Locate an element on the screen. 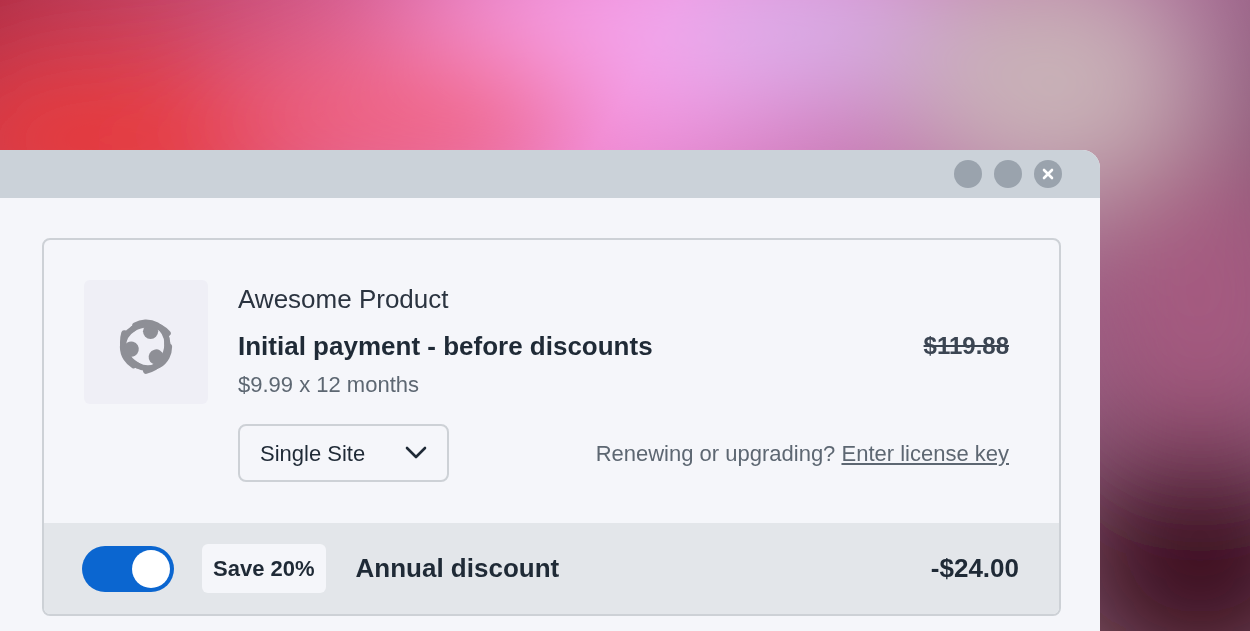 The width and height of the screenshot is (1250, 631). payment-heading: Initial payment - before discounts is located at coordinates (445, 346).